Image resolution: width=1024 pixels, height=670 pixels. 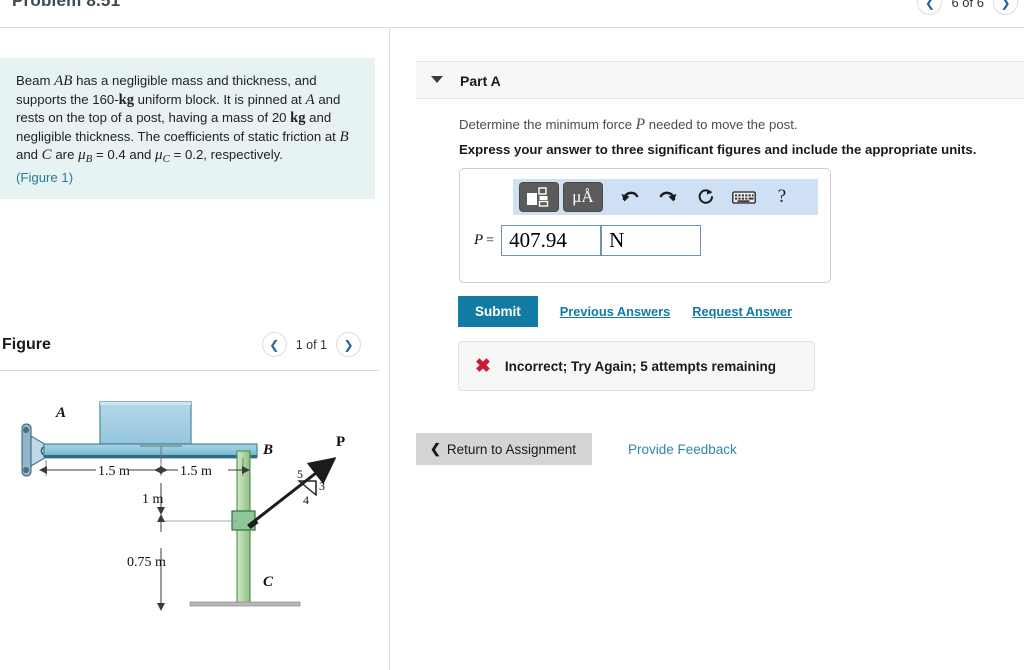 I want to click on problem-counter: 6 of 6, so click(x=967, y=5).